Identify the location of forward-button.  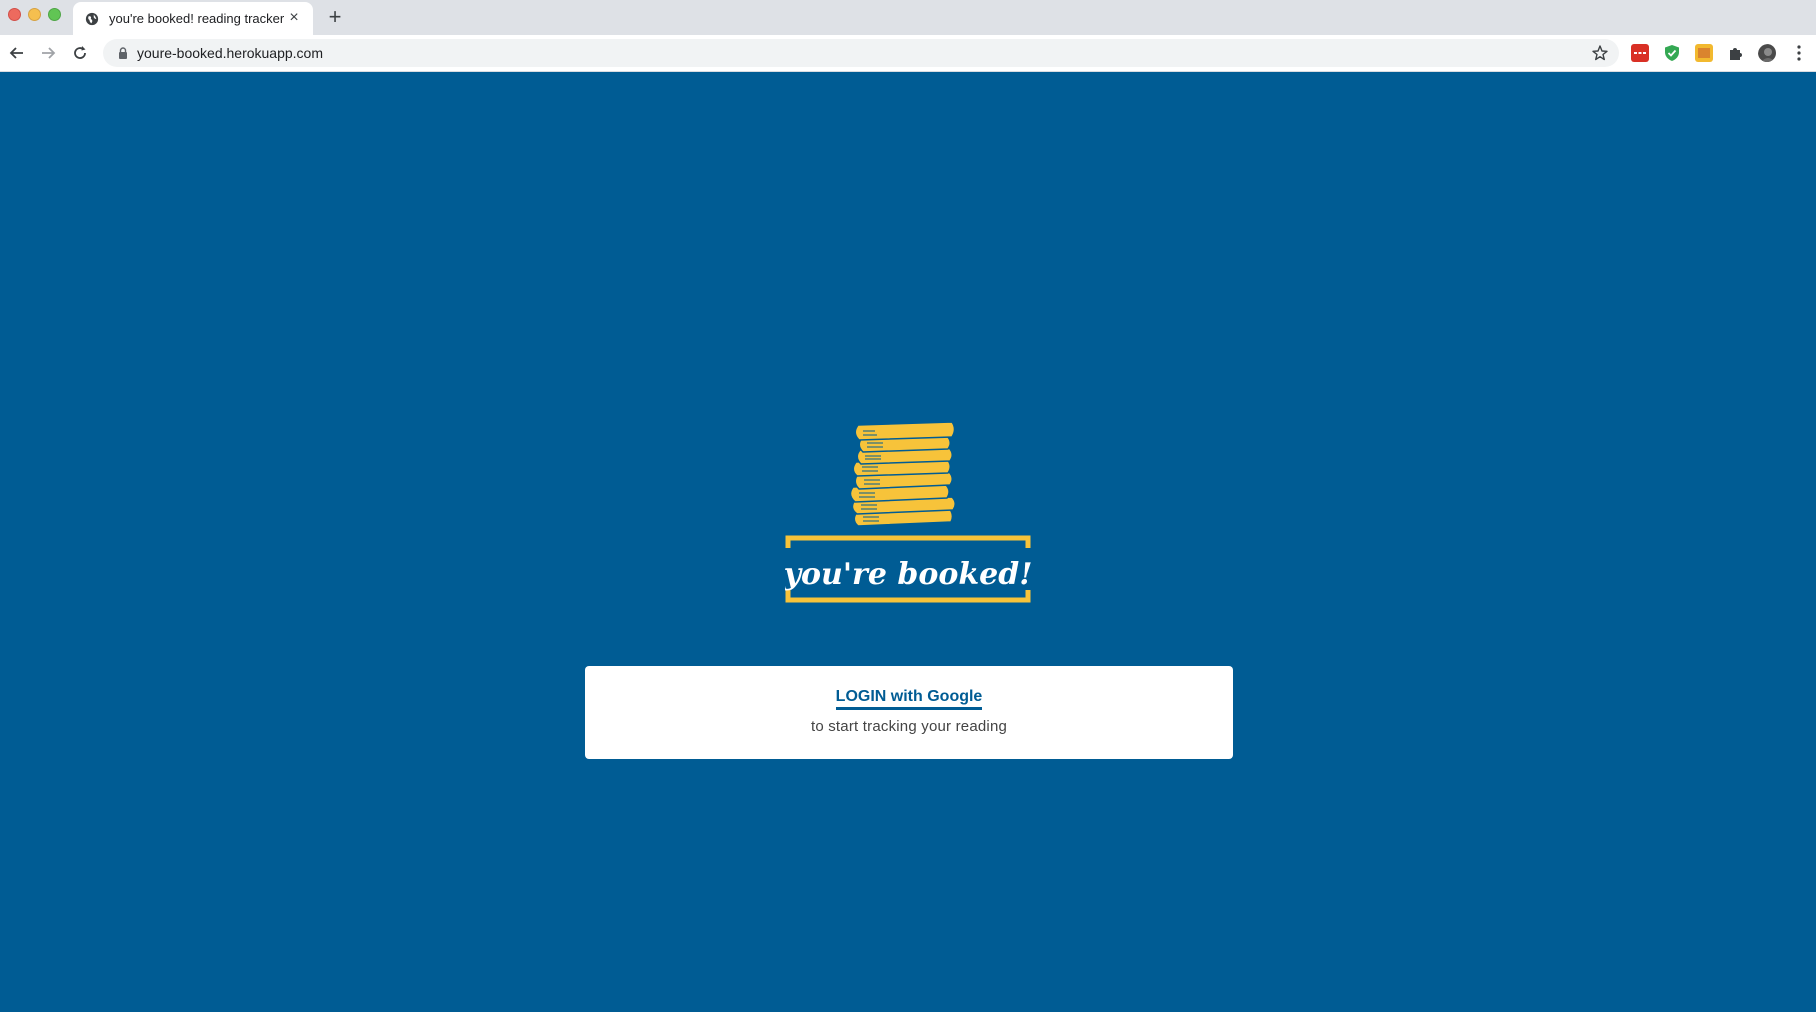
(48, 53).